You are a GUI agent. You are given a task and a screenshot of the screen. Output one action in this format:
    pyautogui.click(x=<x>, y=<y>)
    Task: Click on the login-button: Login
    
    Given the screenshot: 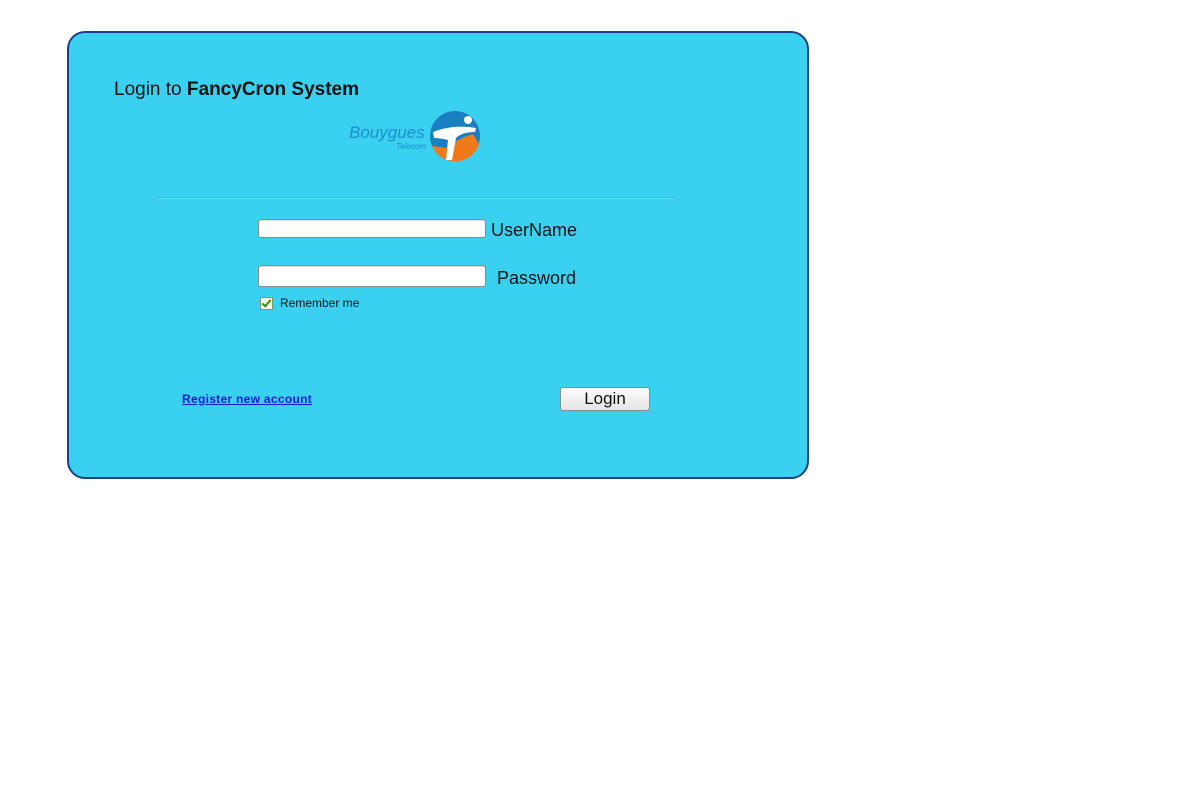 What is the action you would take?
    pyautogui.click(x=605, y=399)
    